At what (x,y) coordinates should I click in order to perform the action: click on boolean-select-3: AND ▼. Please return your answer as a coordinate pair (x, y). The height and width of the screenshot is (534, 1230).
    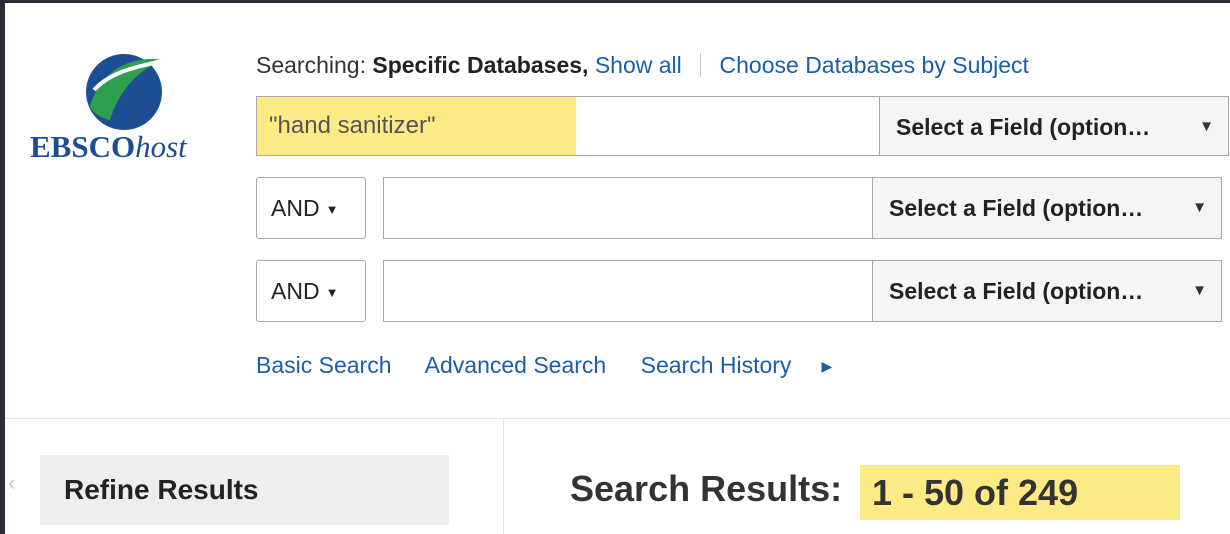
    Looking at the image, I should click on (311, 291).